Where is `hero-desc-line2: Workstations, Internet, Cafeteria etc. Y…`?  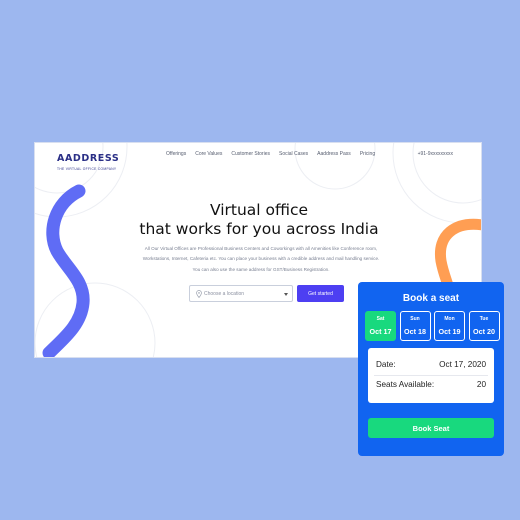 hero-desc-line2: Workstations, Internet, Cafeteria etc. Y… is located at coordinates (261, 259).